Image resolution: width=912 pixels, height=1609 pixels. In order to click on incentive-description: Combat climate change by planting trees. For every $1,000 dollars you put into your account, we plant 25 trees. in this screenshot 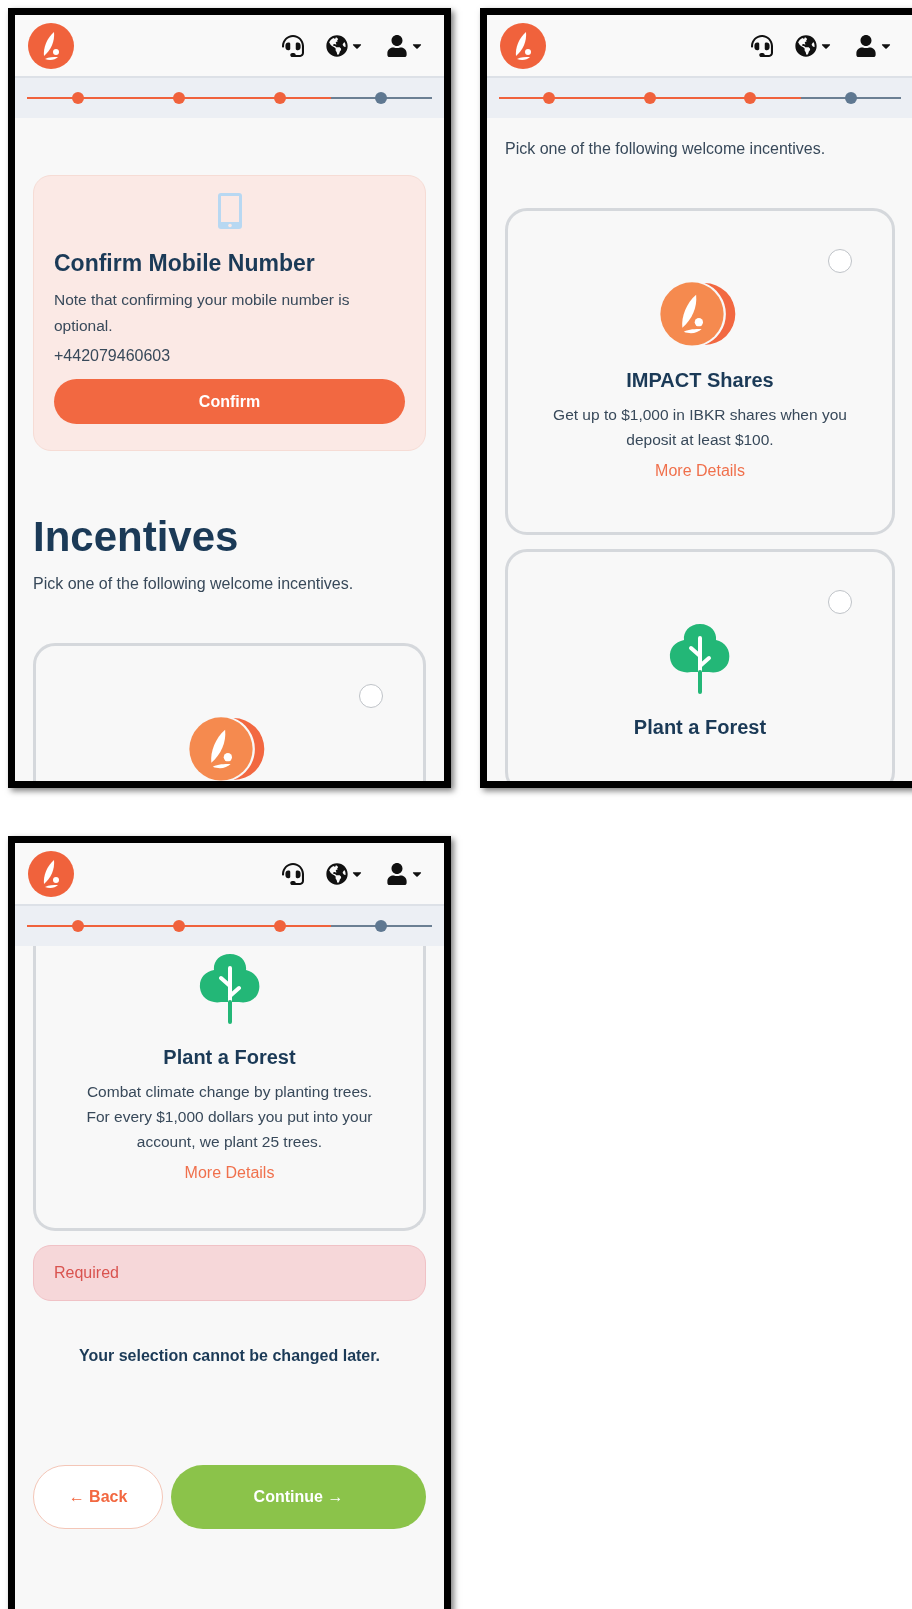, I will do `click(229, 1117)`.